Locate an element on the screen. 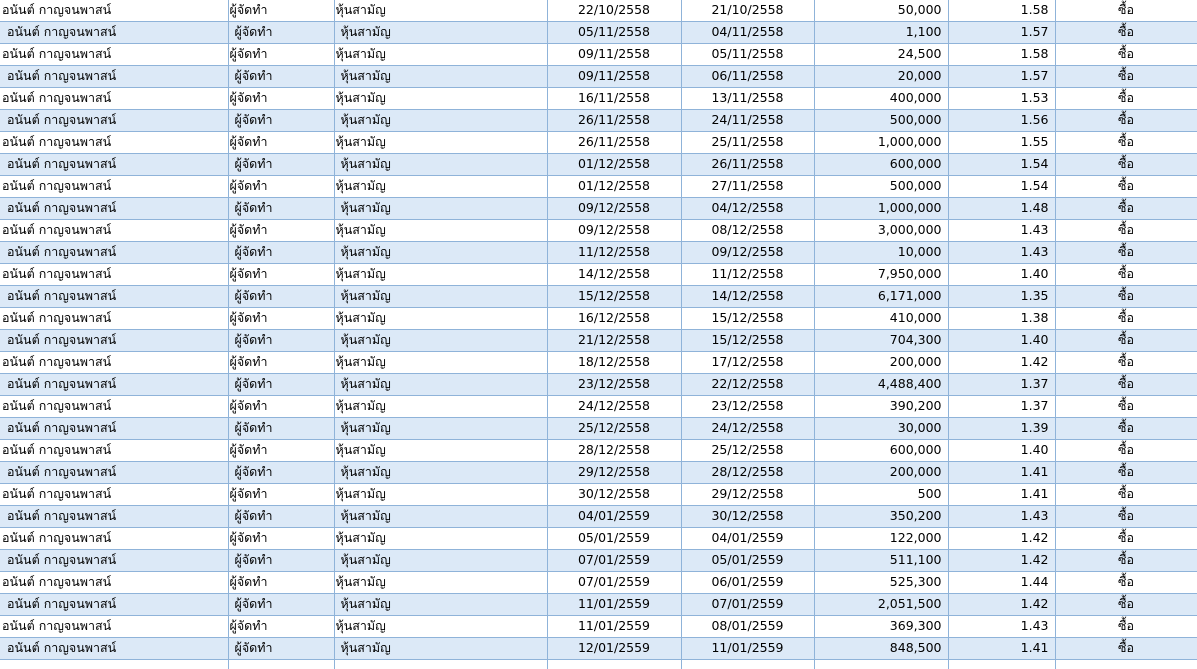 This screenshot has width=1197, height=669. cell-trade-date: 08/12/2558 is located at coordinates (748, 230).